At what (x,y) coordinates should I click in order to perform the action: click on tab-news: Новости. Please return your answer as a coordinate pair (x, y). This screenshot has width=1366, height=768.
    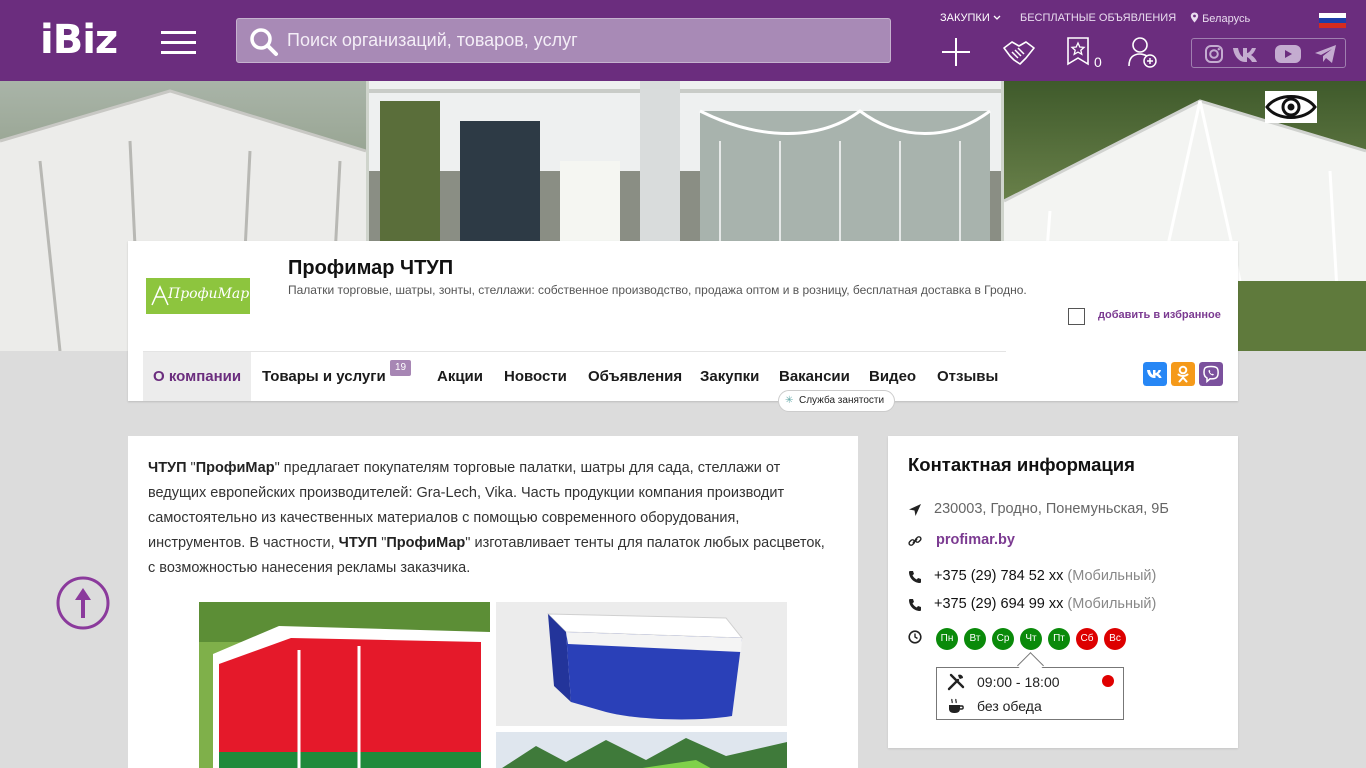
    Looking at the image, I should click on (535, 376).